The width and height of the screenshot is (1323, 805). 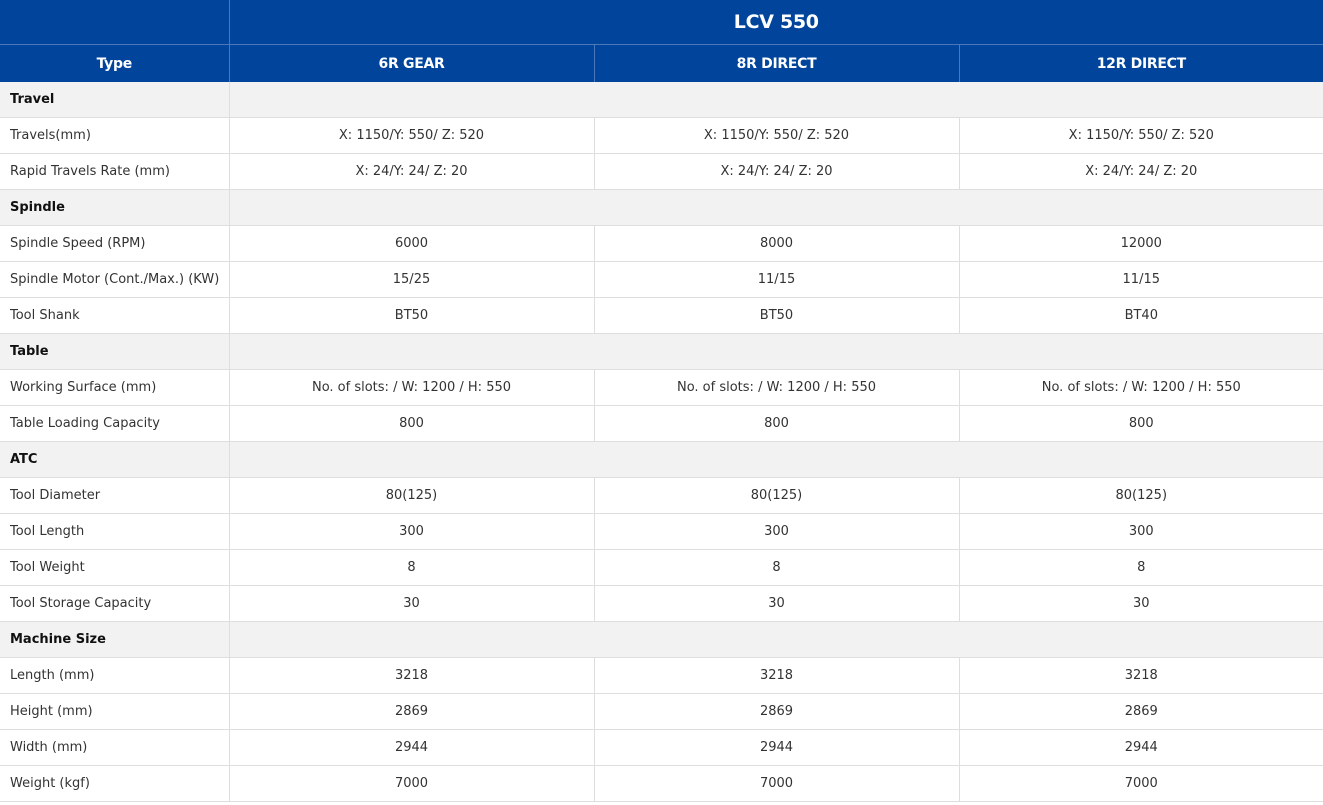 I want to click on section-row: Travel, so click(x=661, y=100).